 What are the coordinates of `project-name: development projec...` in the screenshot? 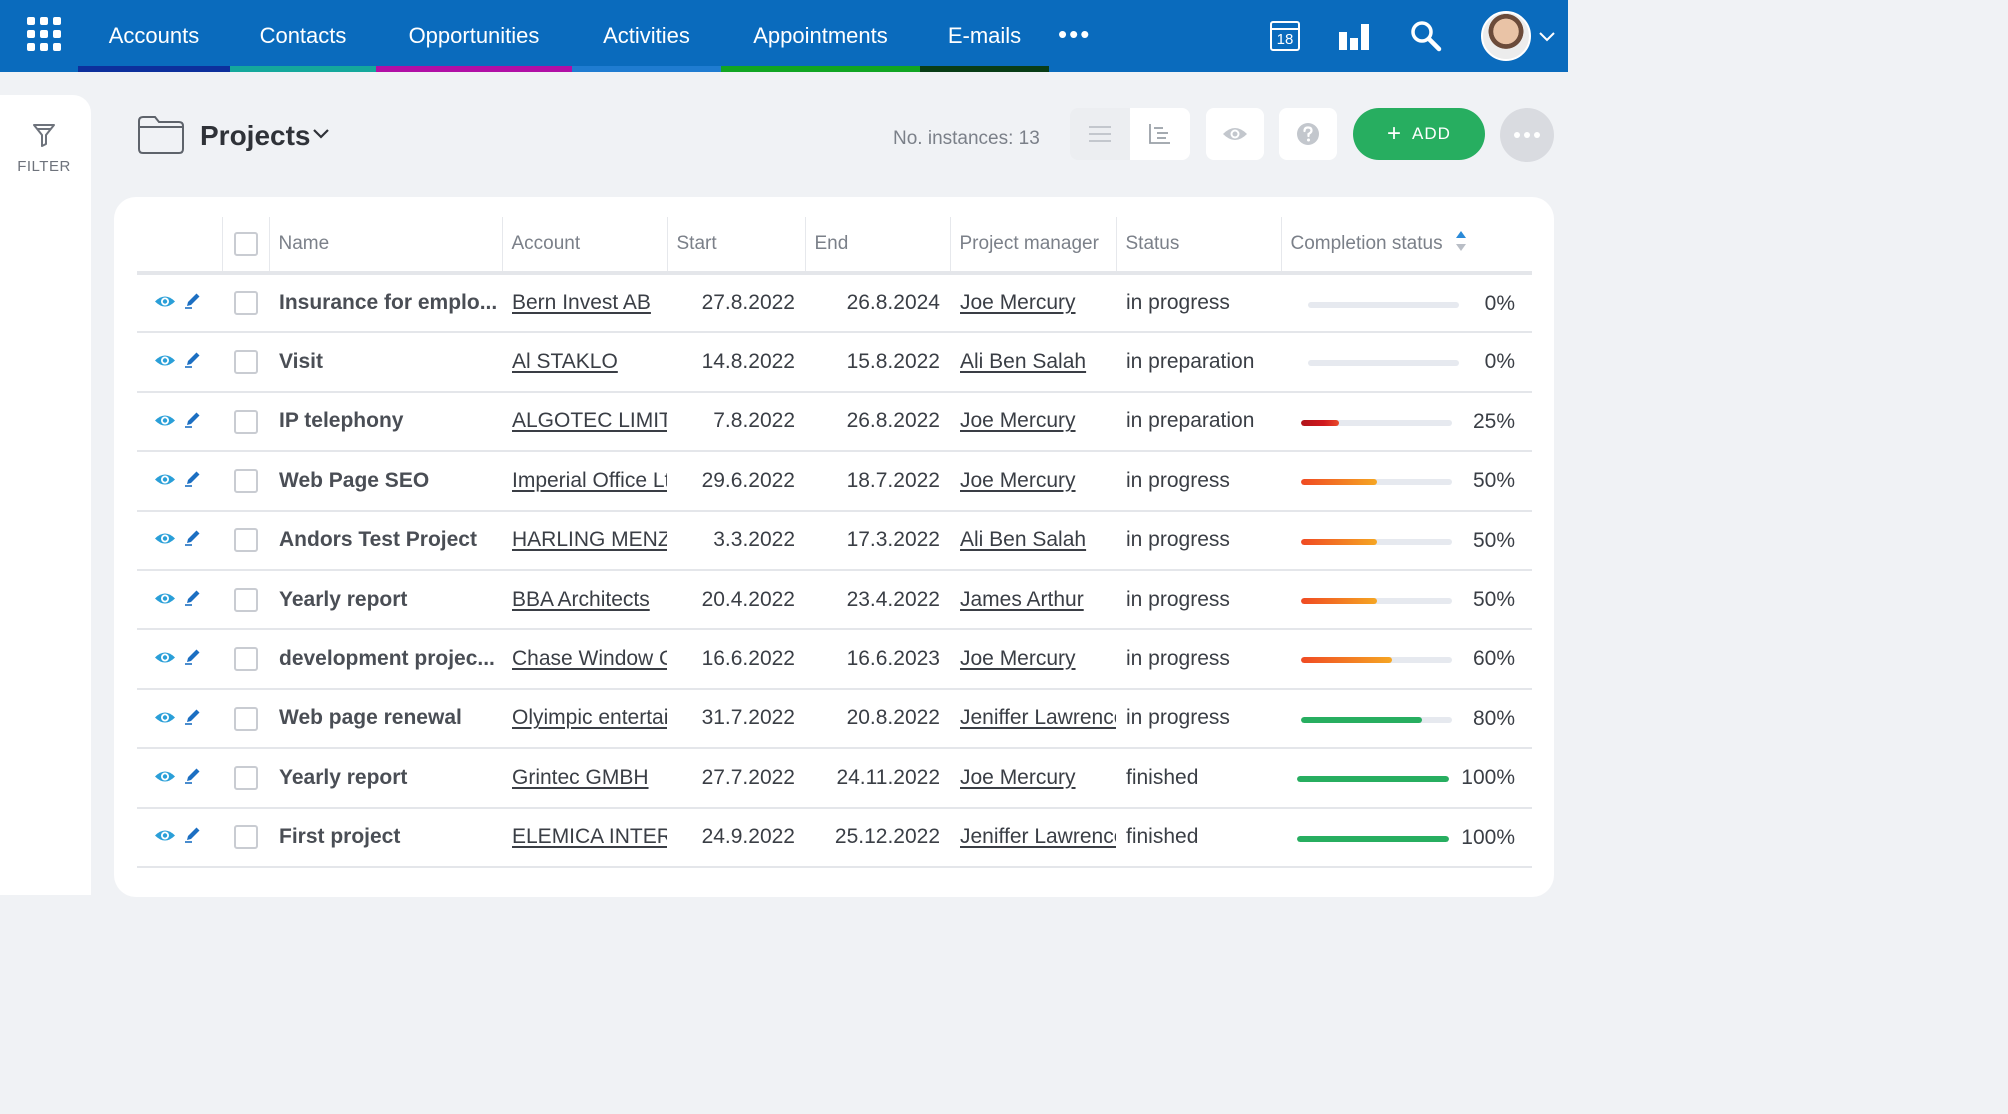 It's located at (385, 659).